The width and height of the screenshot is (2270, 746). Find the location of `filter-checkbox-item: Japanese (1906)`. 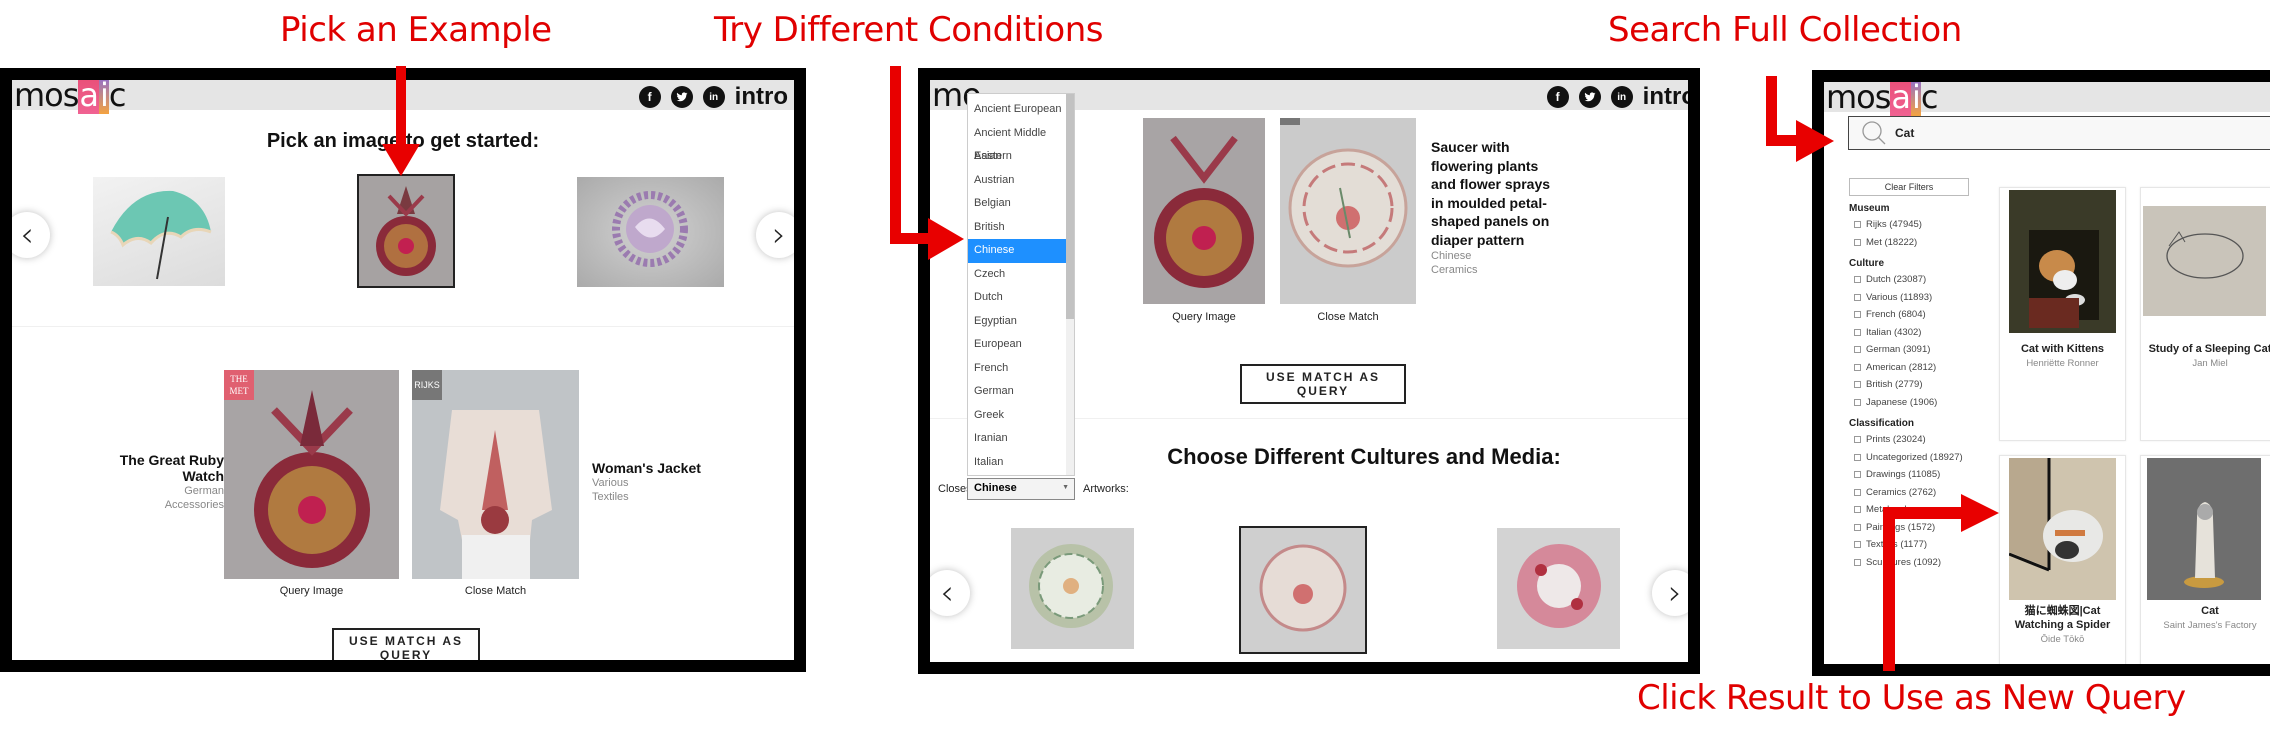

filter-checkbox-item: Japanese (1906) is located at coordinates (1911, 403).